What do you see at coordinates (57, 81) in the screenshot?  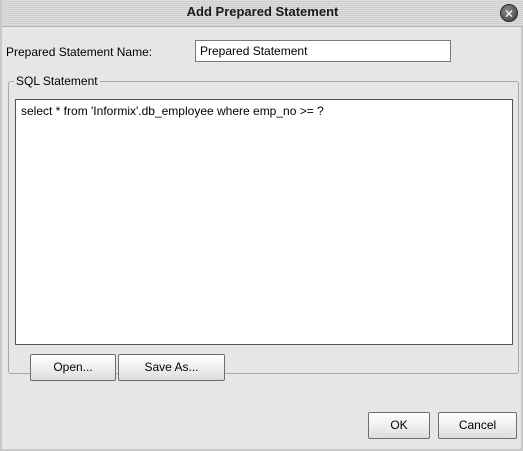 I see `sql-statement-legend: SQL Statement` at bounding box center [57, 81].